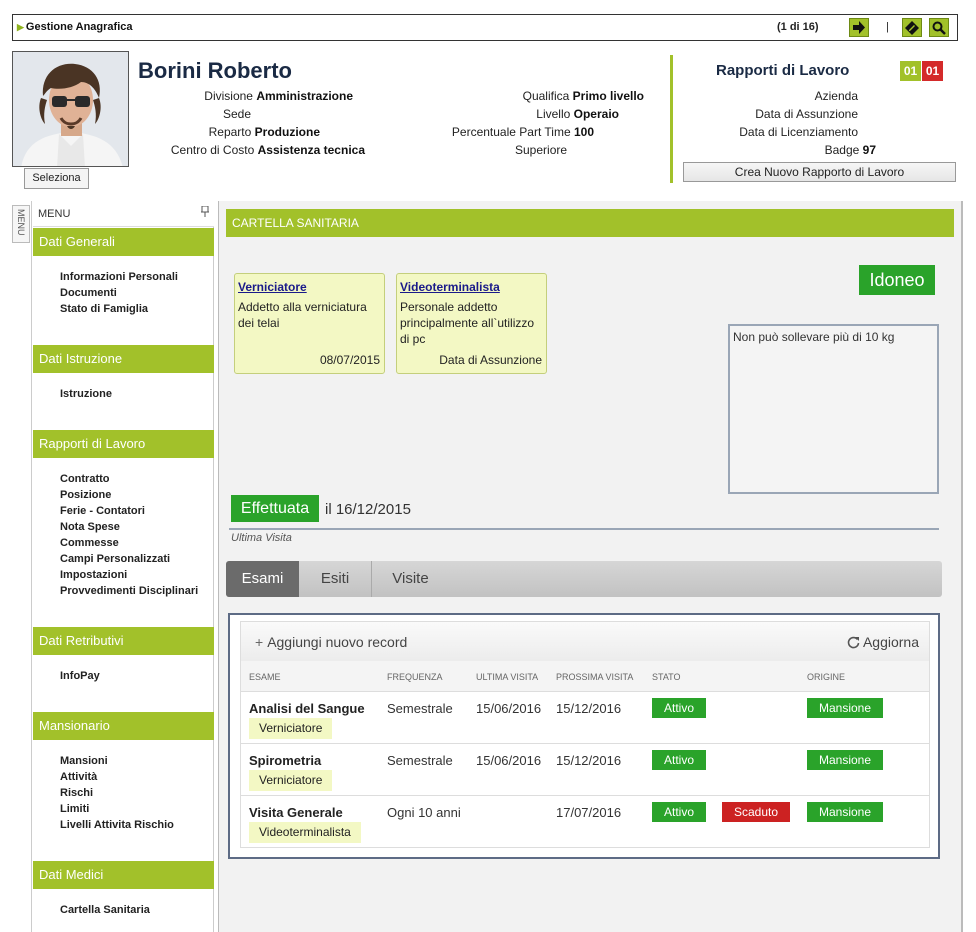  Describe the element at coordinates (56, 178) in the screenshot. I see `select-photo-button: Seleziona` at that location.